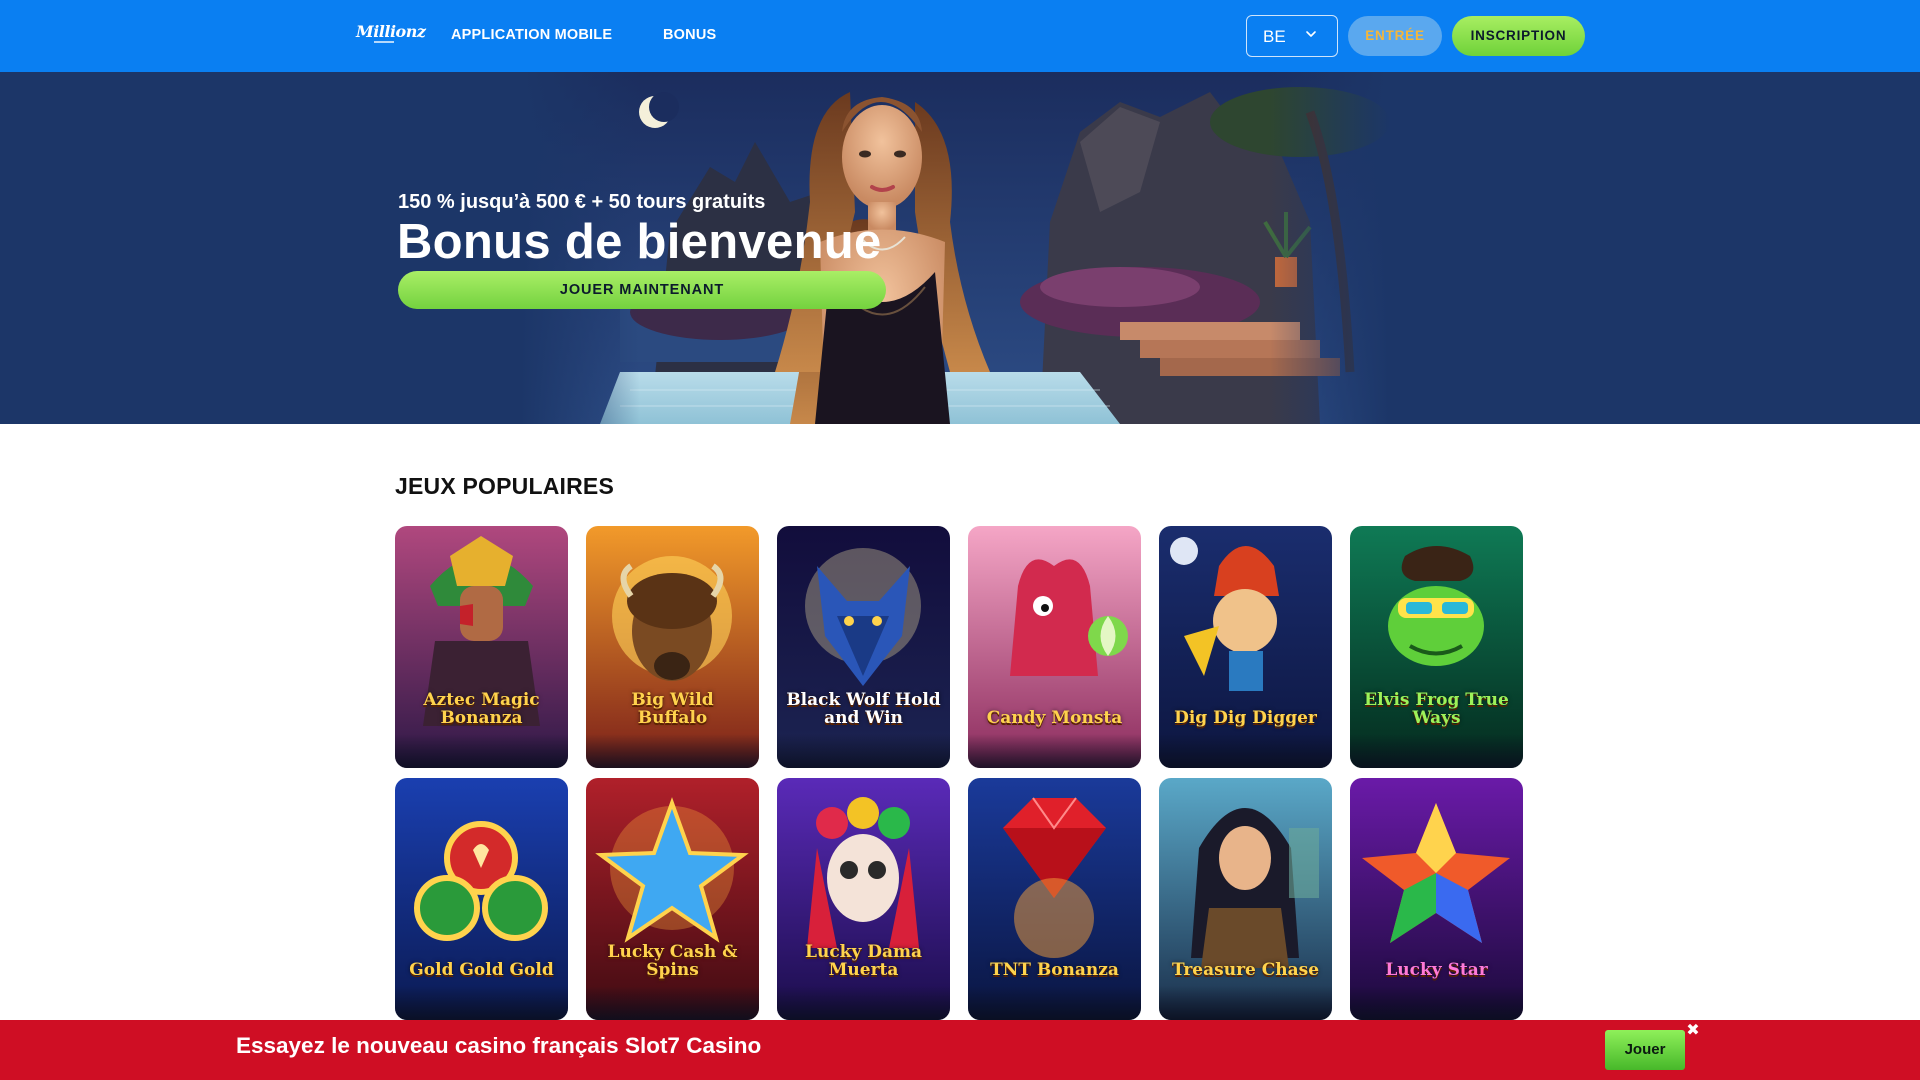  I want to click on promo-play-button: Jouer, so click(1645, 1050).